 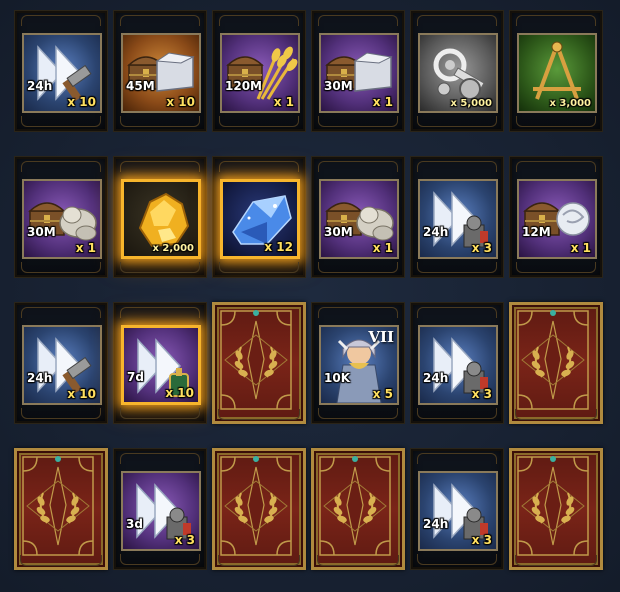 I want to click on reward-item: 7d x 10, so click(x=161, y=365).